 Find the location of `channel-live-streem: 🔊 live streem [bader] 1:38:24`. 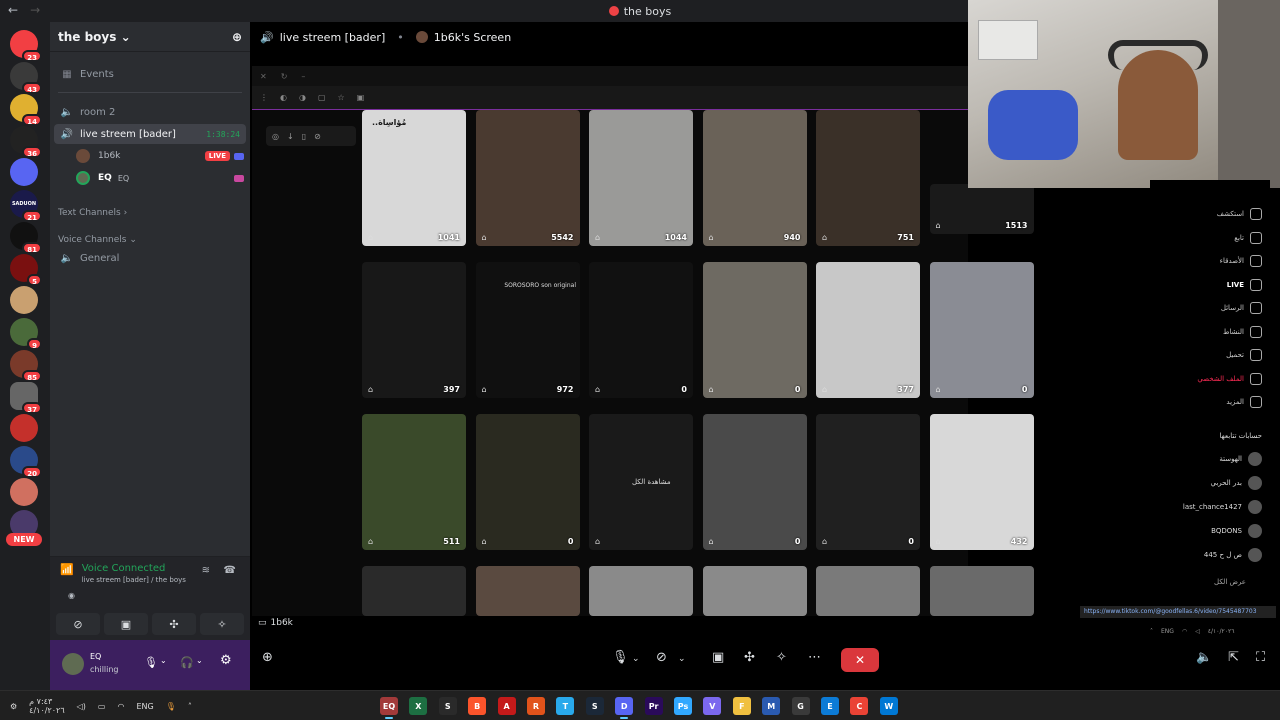

channel-live-streem: 🔊 live streem [bader] 1:38:24 is located at coordinates (150, 134).